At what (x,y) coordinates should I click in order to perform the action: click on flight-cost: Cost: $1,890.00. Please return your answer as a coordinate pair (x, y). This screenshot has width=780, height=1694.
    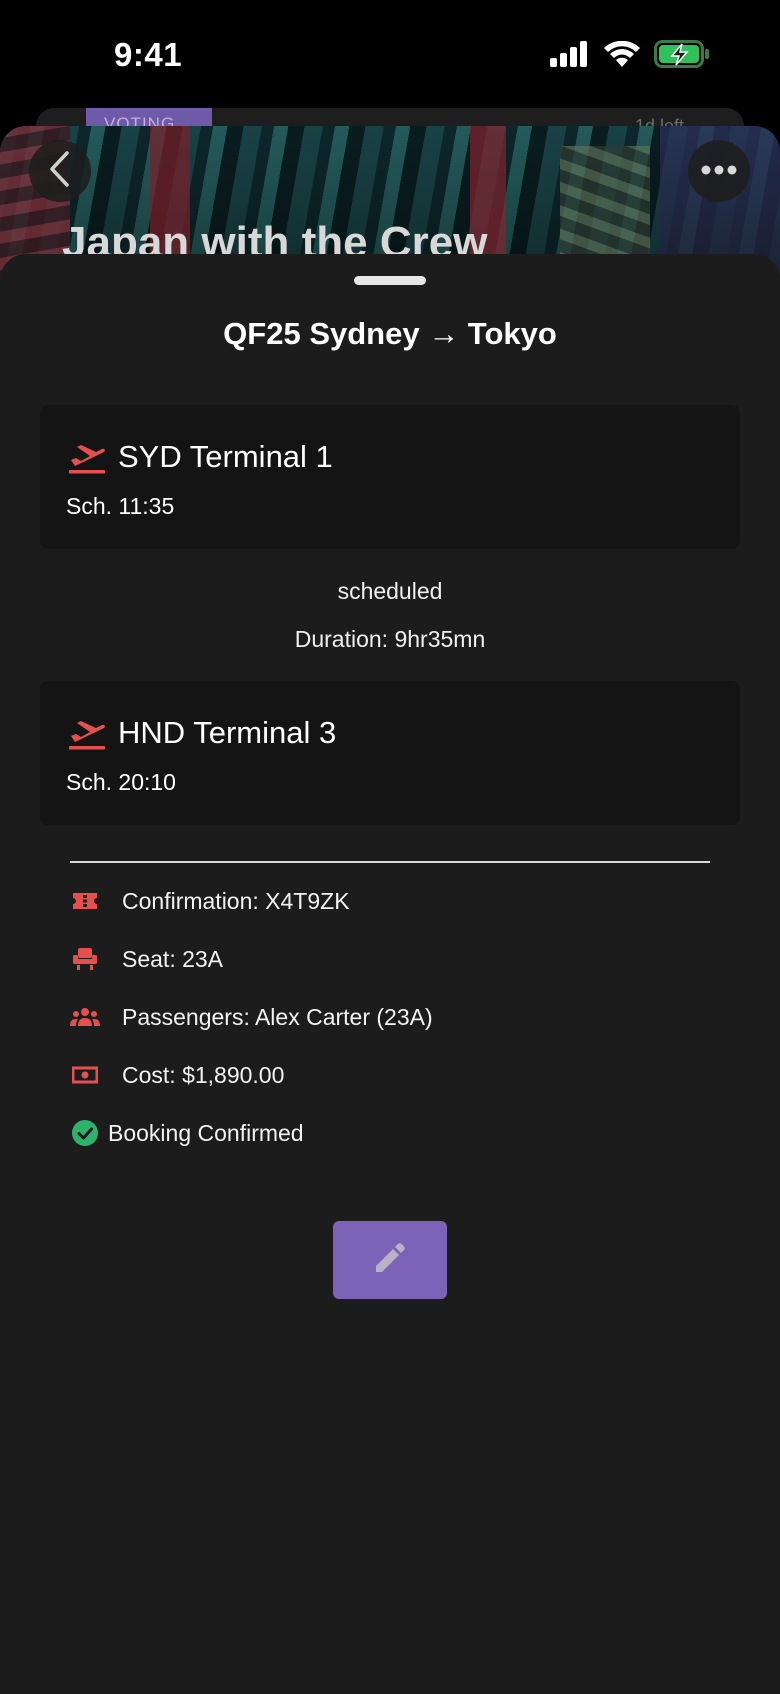
    Looking at the image, I should click on (203, 1074).